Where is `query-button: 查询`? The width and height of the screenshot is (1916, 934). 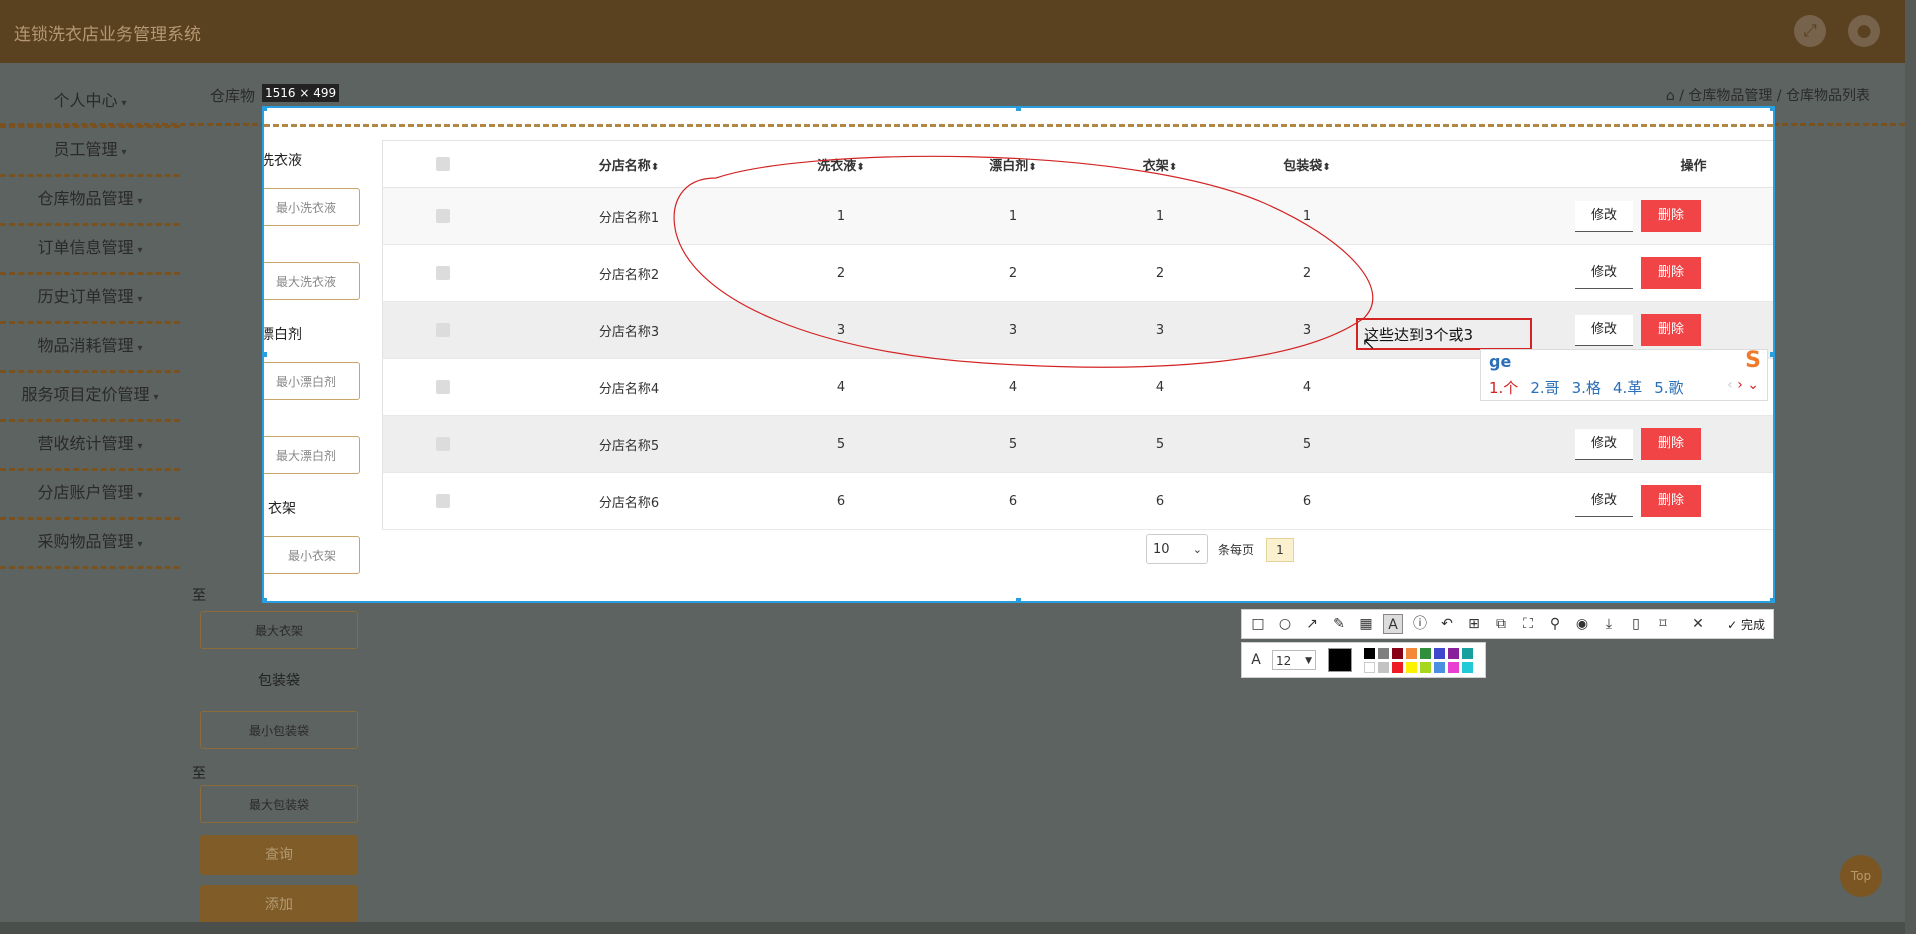 query-button: 查询 is located at coordinates (279, 855).